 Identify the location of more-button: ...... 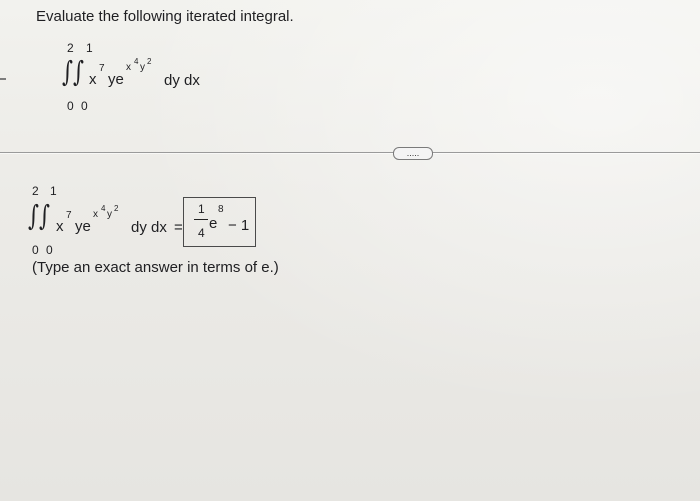
(413, 153).